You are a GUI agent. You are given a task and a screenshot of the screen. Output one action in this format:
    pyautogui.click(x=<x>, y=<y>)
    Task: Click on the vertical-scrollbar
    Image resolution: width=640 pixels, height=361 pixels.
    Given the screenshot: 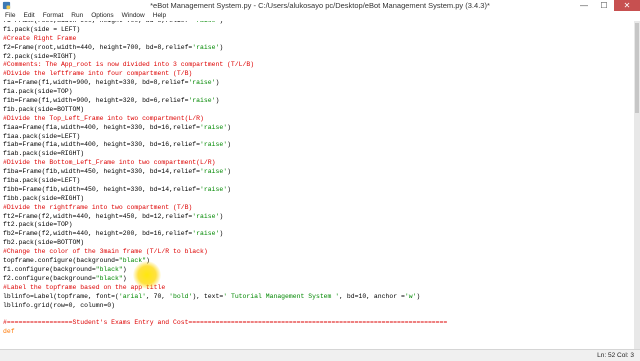 What is the action you would take?
    pyautogui.click(x=637, y=185)
    